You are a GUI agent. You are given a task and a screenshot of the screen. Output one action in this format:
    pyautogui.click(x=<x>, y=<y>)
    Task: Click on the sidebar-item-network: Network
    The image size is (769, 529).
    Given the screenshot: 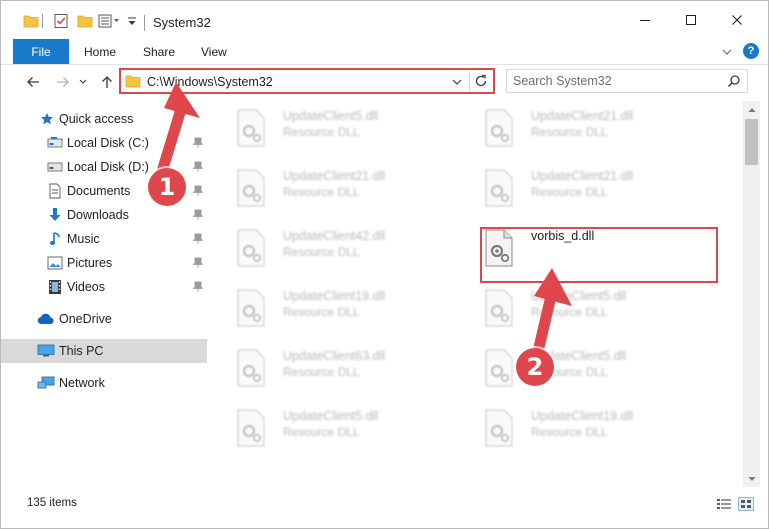 What is the action you would take?
    pyautogui.click(x=104, y=383)
    